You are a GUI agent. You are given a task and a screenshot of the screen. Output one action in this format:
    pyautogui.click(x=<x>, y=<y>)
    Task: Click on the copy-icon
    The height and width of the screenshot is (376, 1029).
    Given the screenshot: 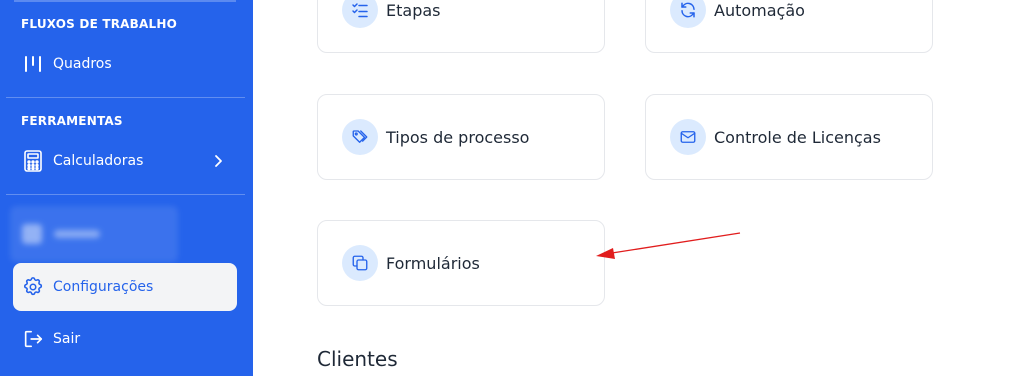 What is the action you would take?
    pyautogui.click(x=360, y=263)
    